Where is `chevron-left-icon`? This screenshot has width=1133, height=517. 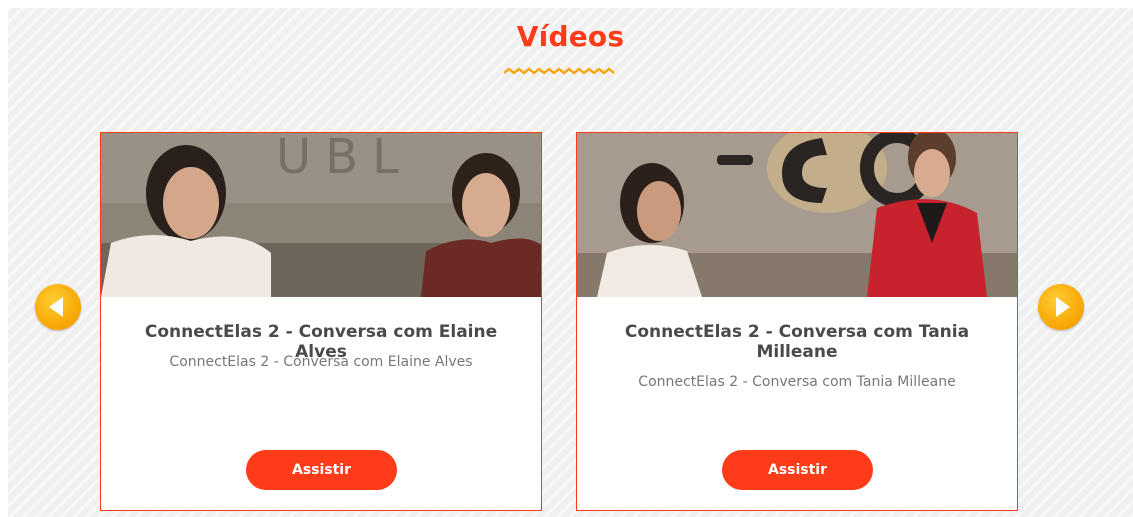 chevron-left-icon is located at coordinates (56, 307).